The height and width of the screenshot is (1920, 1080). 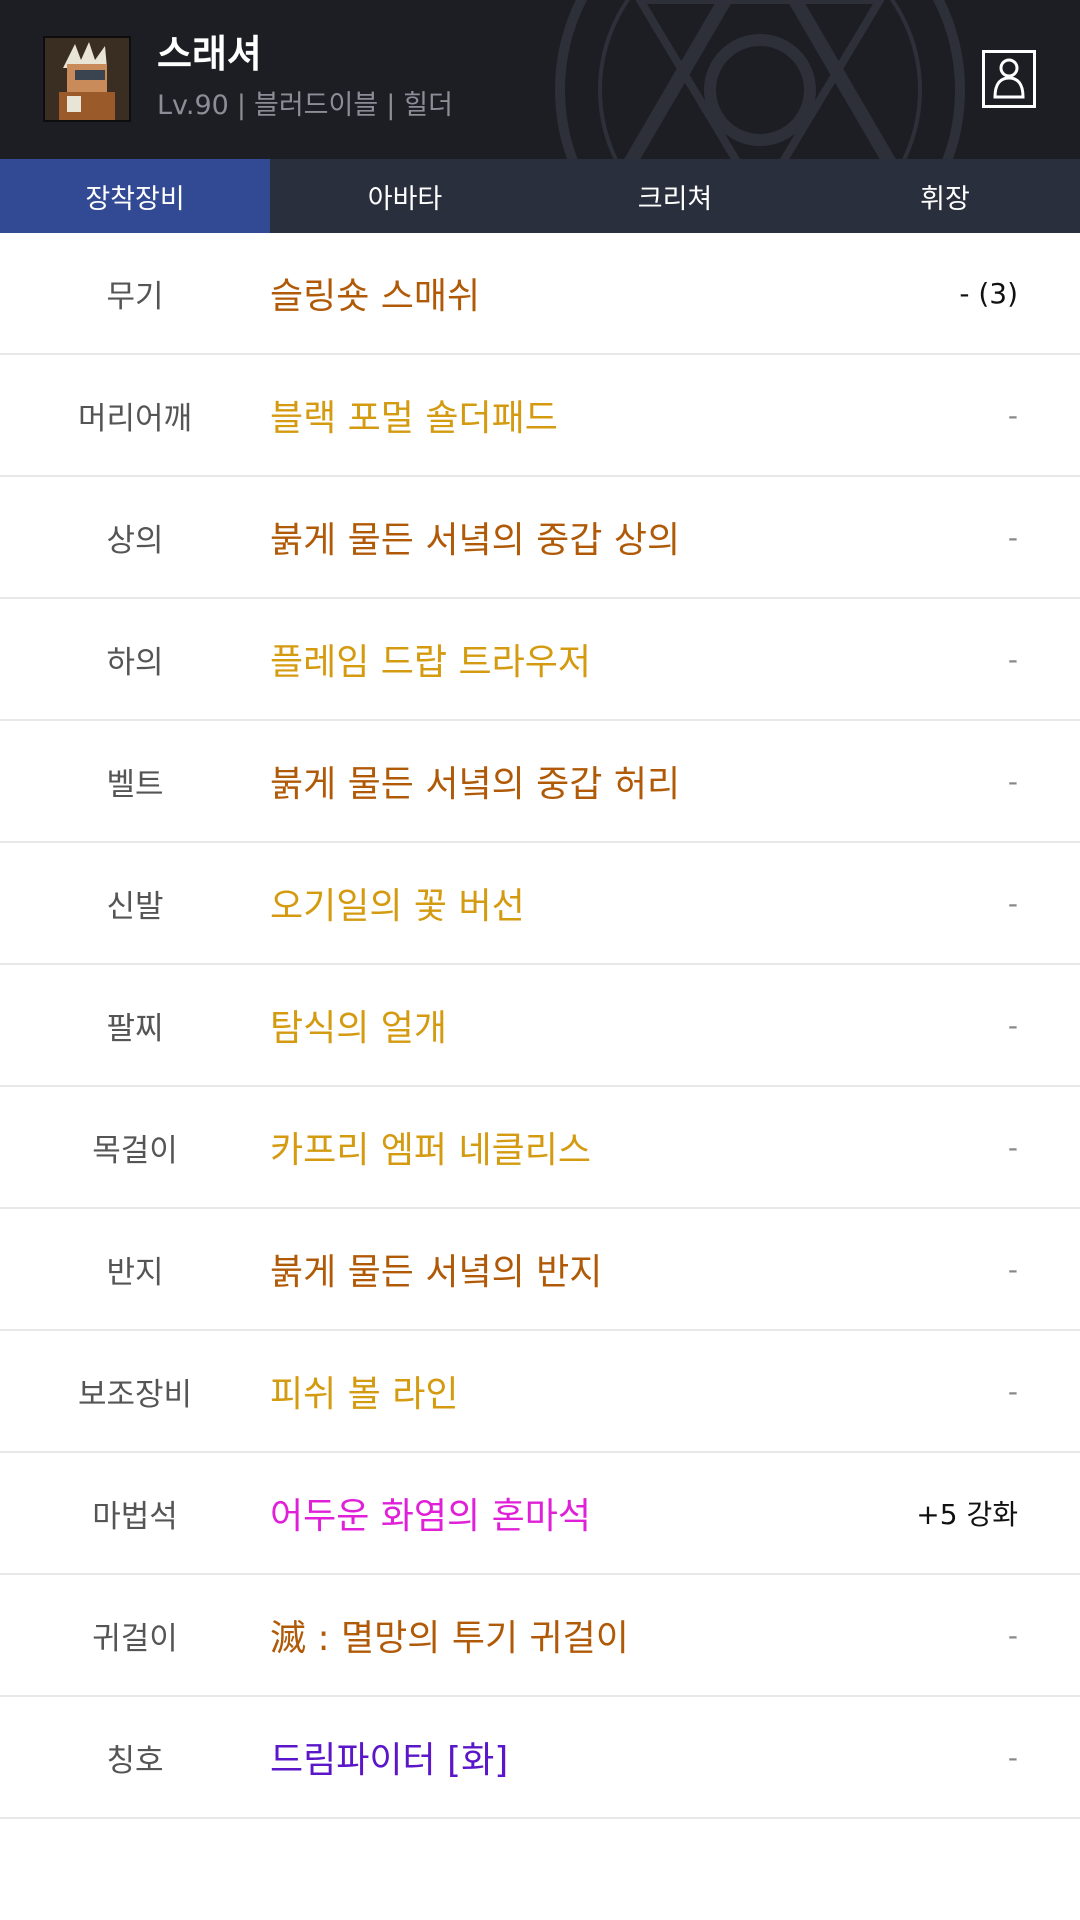 I want to click on character-name: 스래셔, so click(x=209, y=54).